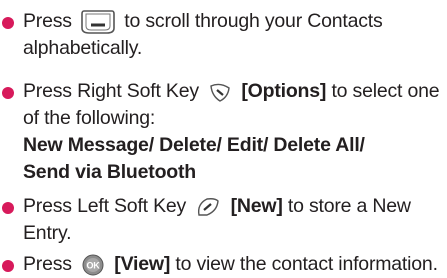  What do you see at coordinates (244, 145) in the screenshot?
I see `option-edit: Edit` at bounding box center [244, 145].